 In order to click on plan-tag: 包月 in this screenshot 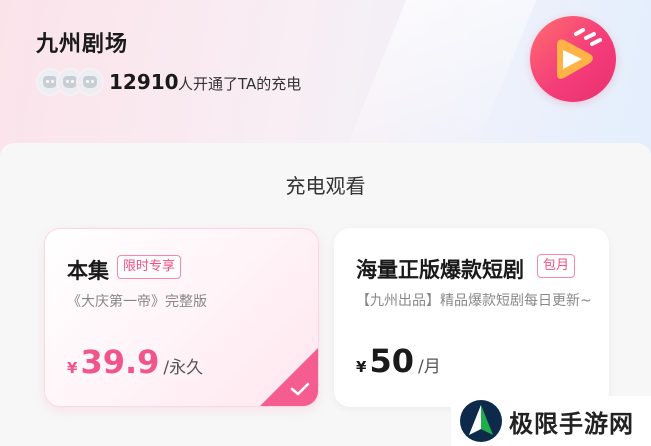, I will do `click(556, 266)`.